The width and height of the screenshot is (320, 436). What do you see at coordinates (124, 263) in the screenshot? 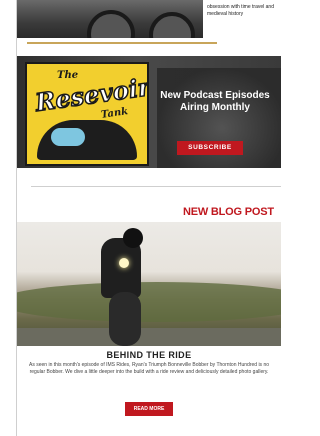
I see `headlight` at bounding box center [124, 263].